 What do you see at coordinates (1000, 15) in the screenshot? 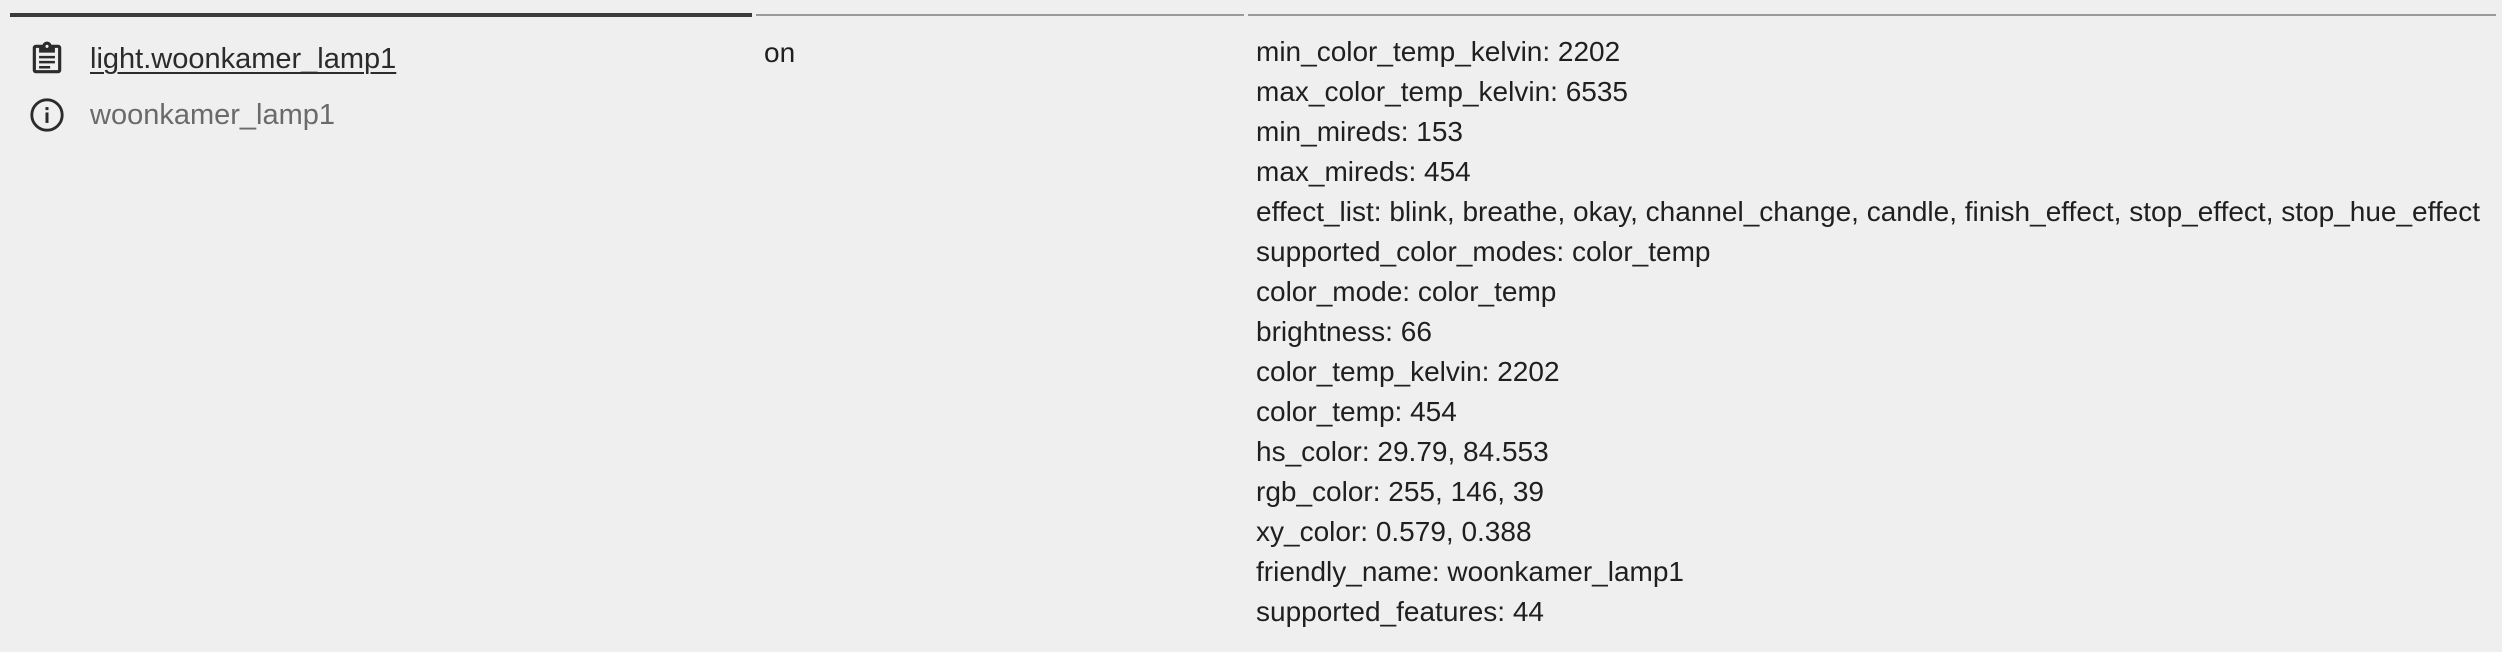
I see `state-column-border` at bounding box center [1000, 15].